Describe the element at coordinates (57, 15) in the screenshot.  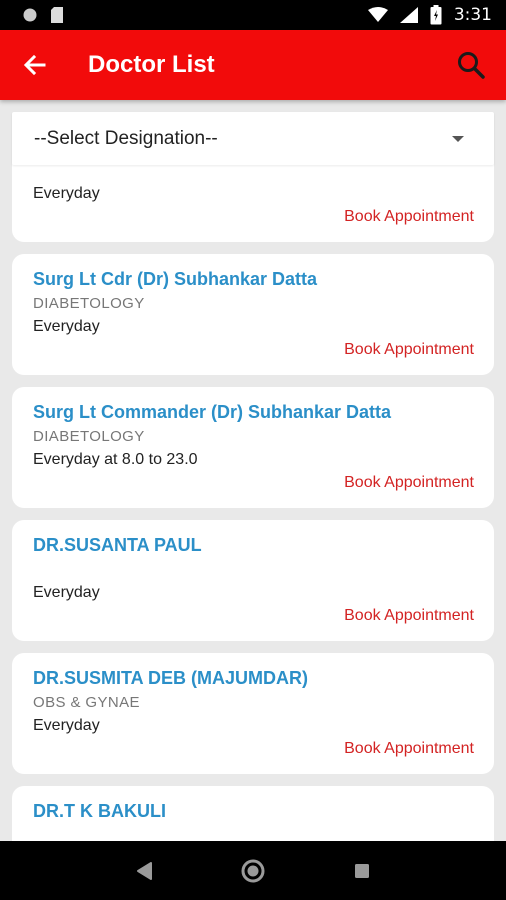
I see `sd-card-icon` at that location.